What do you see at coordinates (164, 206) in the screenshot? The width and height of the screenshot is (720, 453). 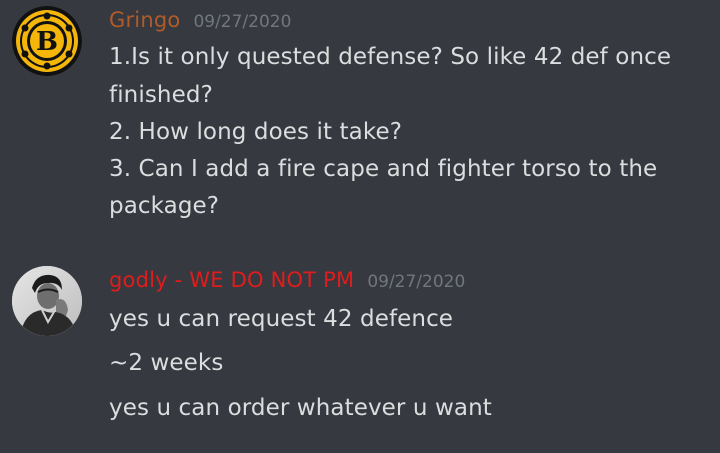 I see `message-text-line: package?` at bounding box center [164, 206].